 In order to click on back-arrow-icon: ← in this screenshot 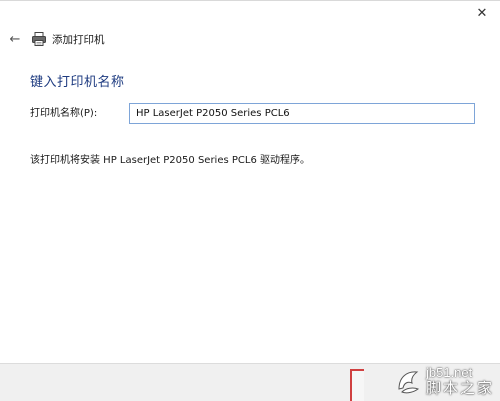, I will do `click(15, 39)`.